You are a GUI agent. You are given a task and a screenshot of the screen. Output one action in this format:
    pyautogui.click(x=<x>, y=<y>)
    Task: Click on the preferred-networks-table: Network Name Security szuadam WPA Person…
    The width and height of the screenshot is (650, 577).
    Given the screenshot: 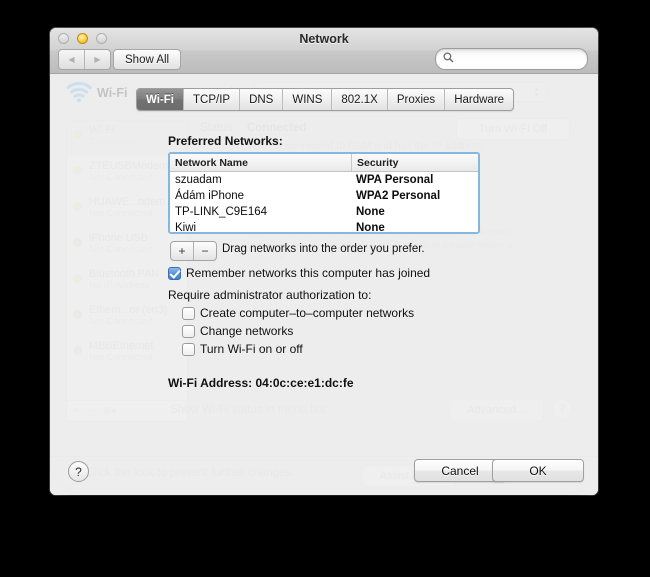 What is the action you would take?
    pyautogui.click(x=324, y=193)
    